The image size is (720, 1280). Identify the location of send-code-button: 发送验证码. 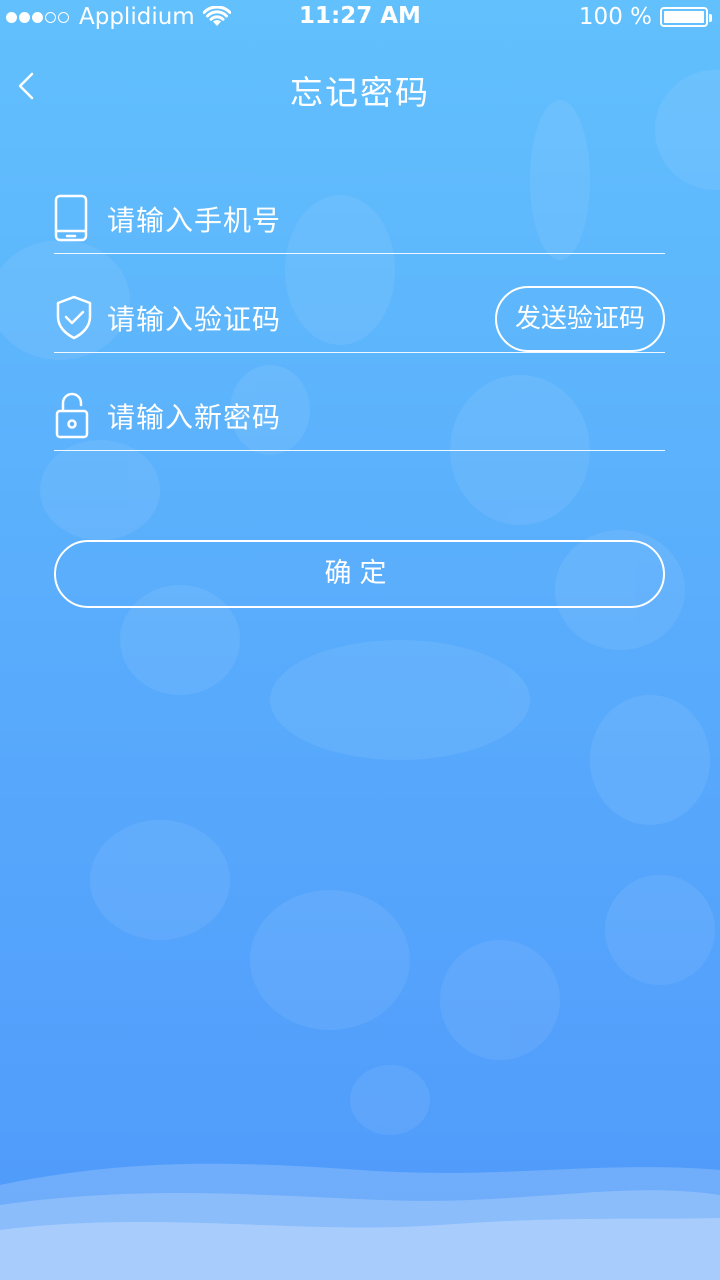
(580, 319).